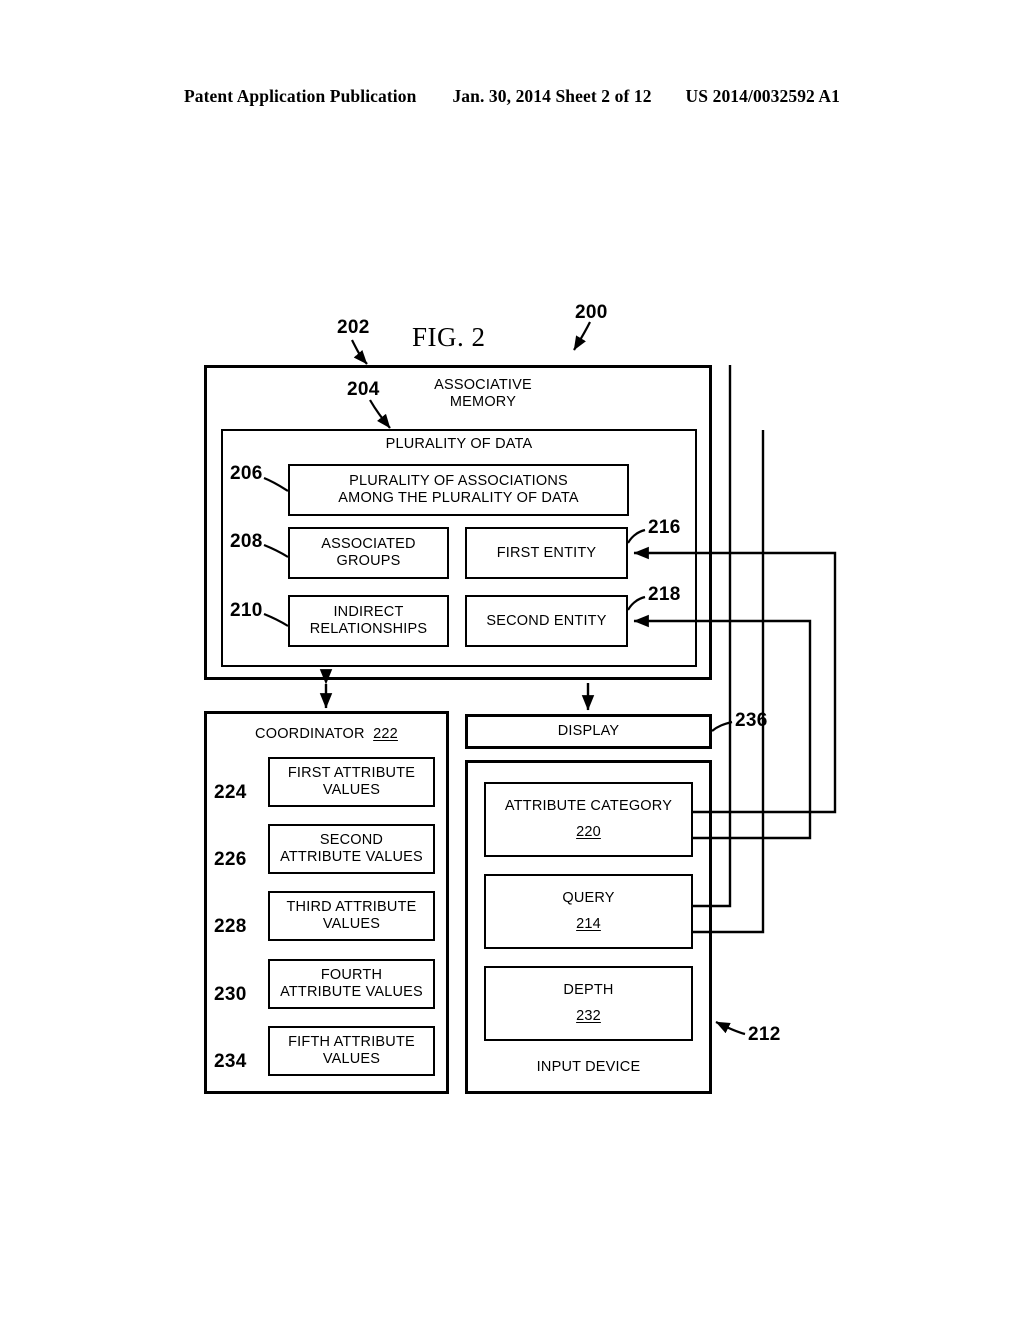  Describe the element at coordinates (588, 911) in the screenshot. I see `query-field: QUERY 214` at that location.